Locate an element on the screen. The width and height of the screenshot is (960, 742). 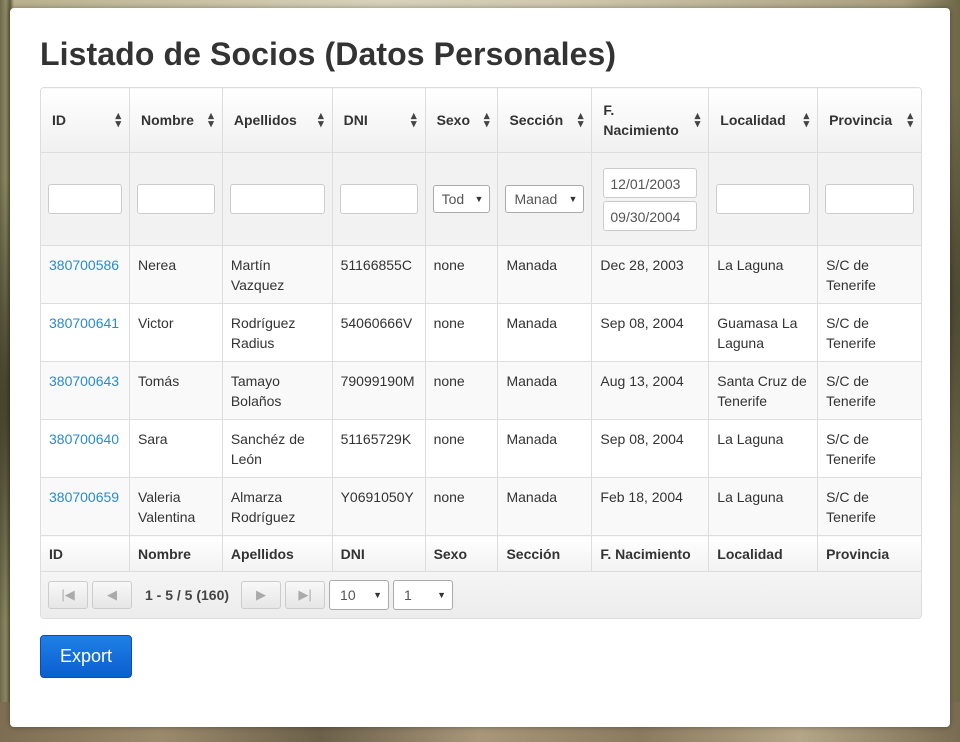
page-size-value: 10 is located at coordinates (348, 595).